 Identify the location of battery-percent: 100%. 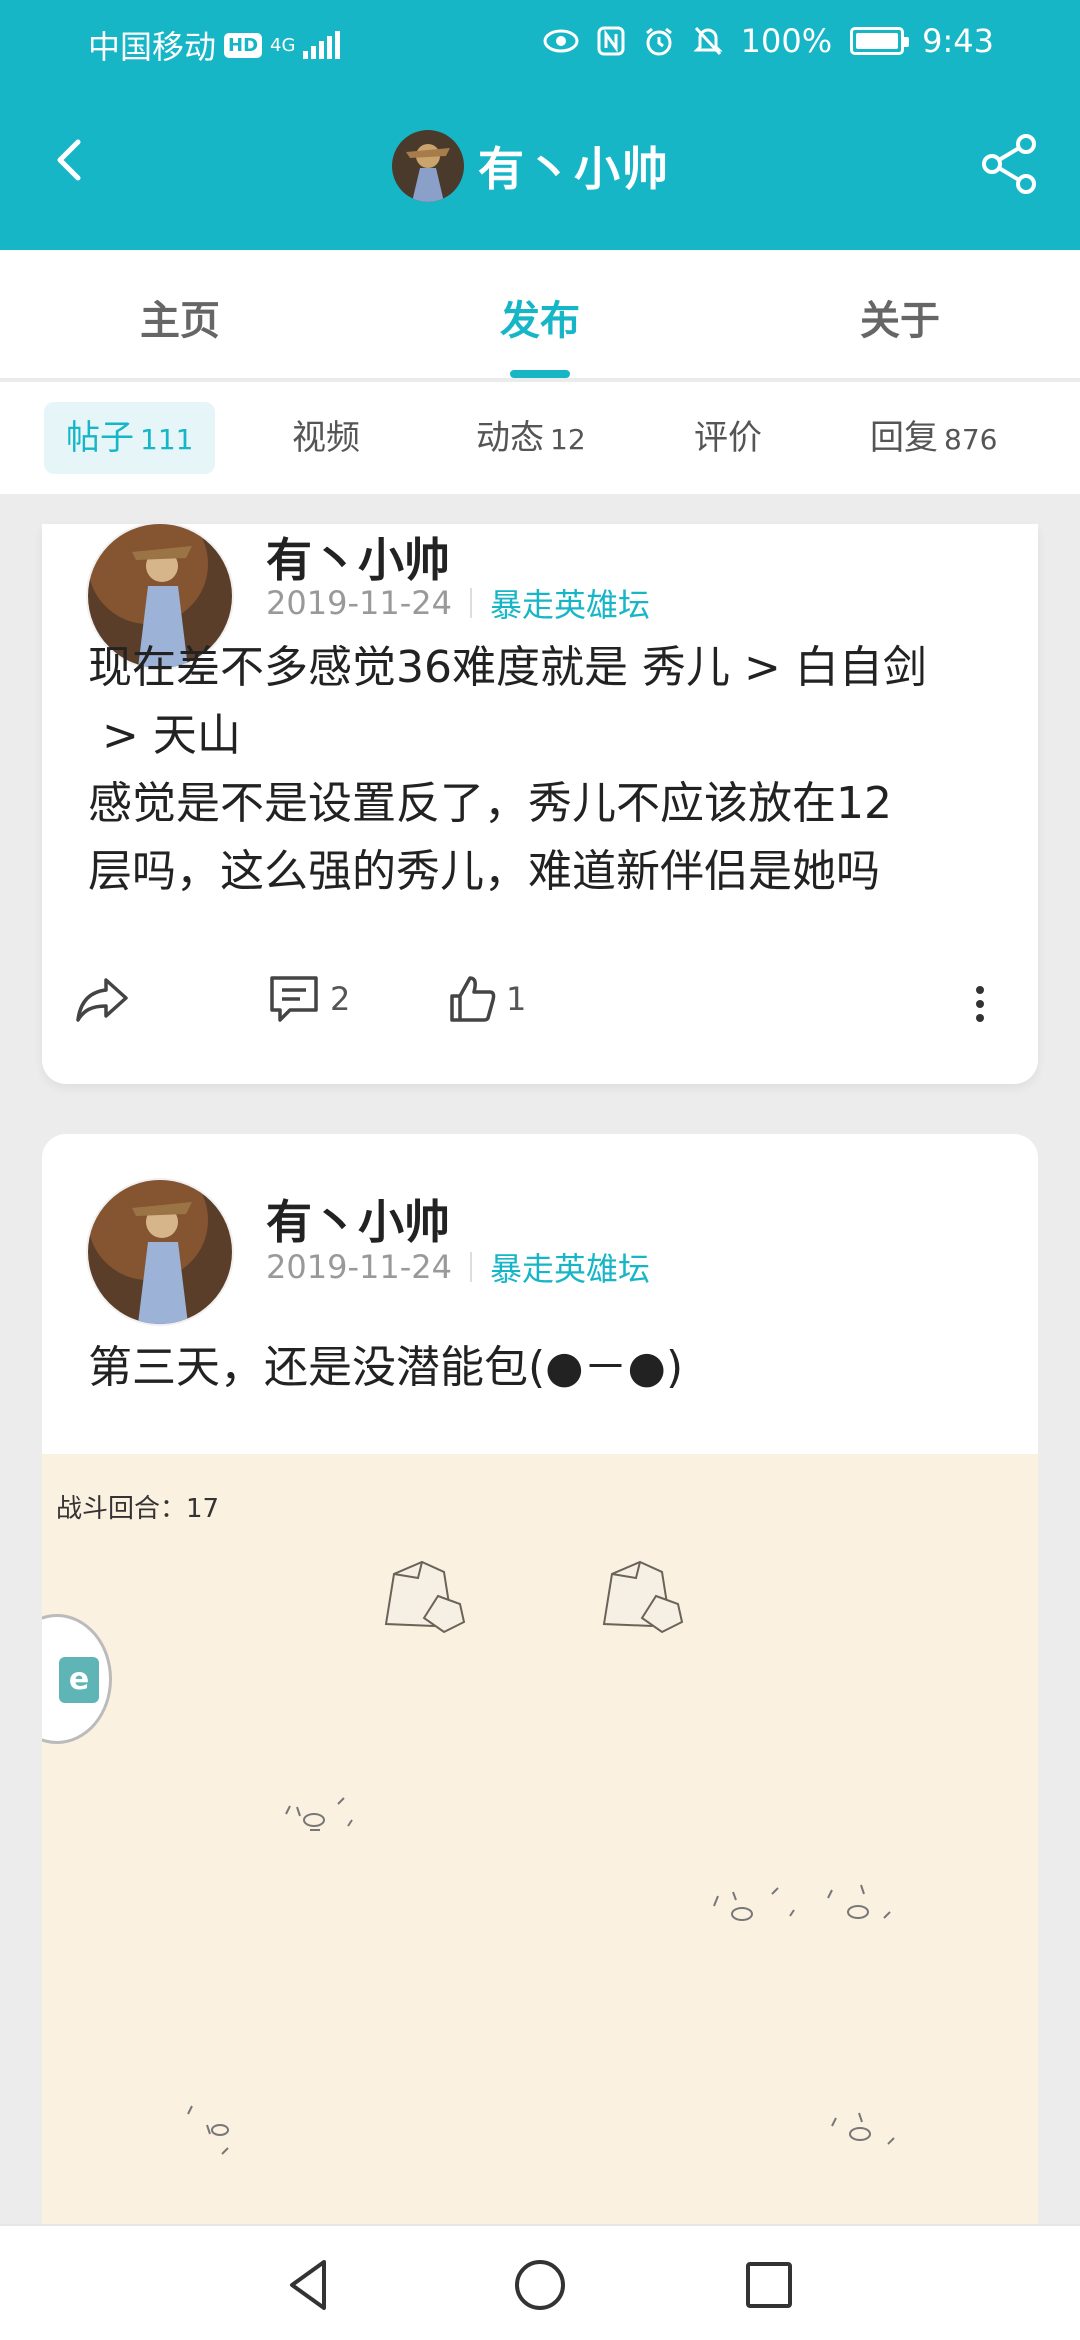
(786, 41).